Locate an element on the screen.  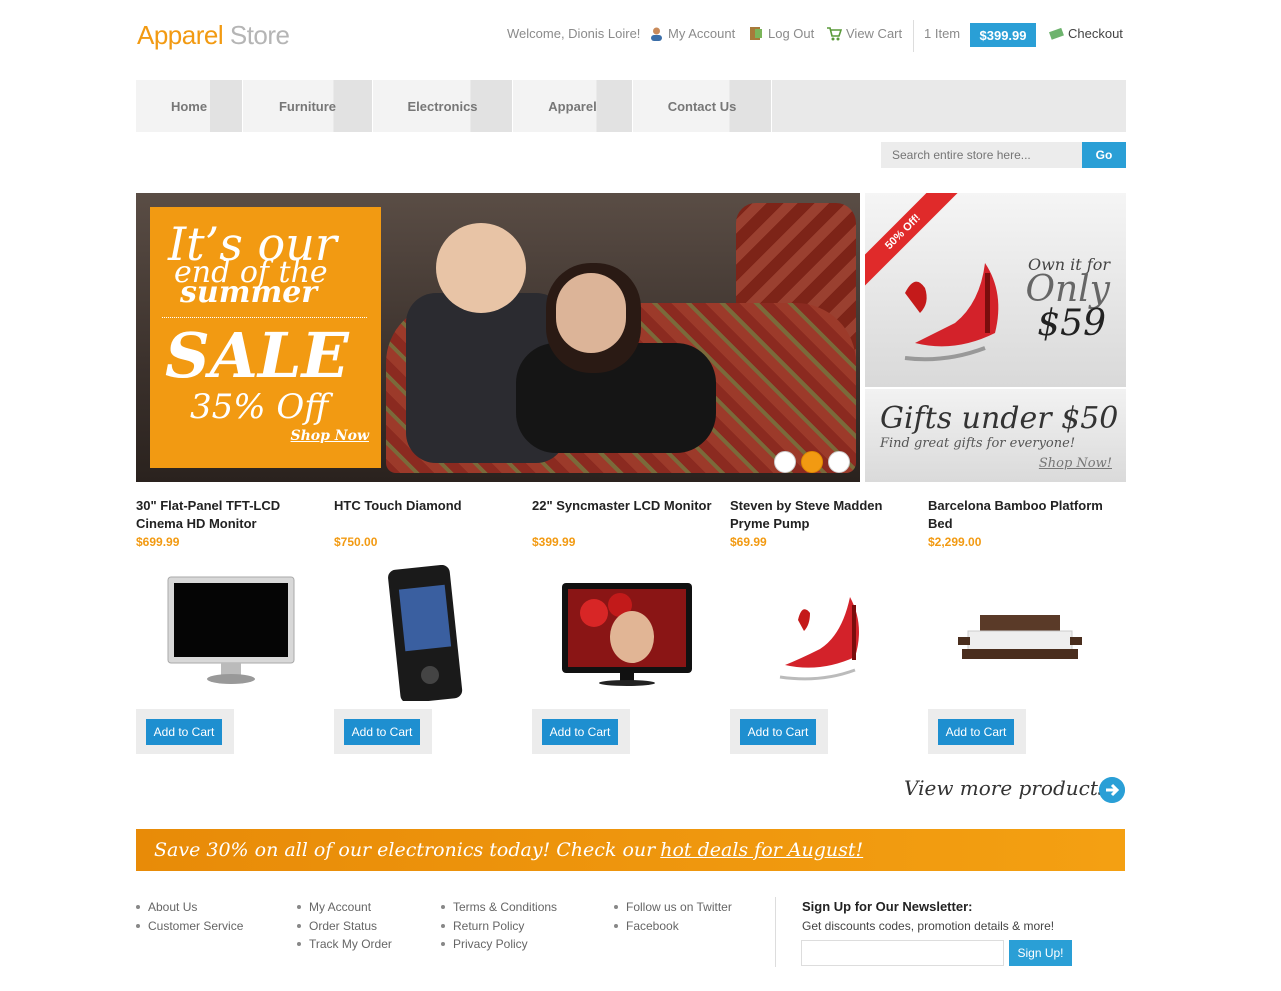
promo-discount: 35% Off is located at coordinates (259, 407).